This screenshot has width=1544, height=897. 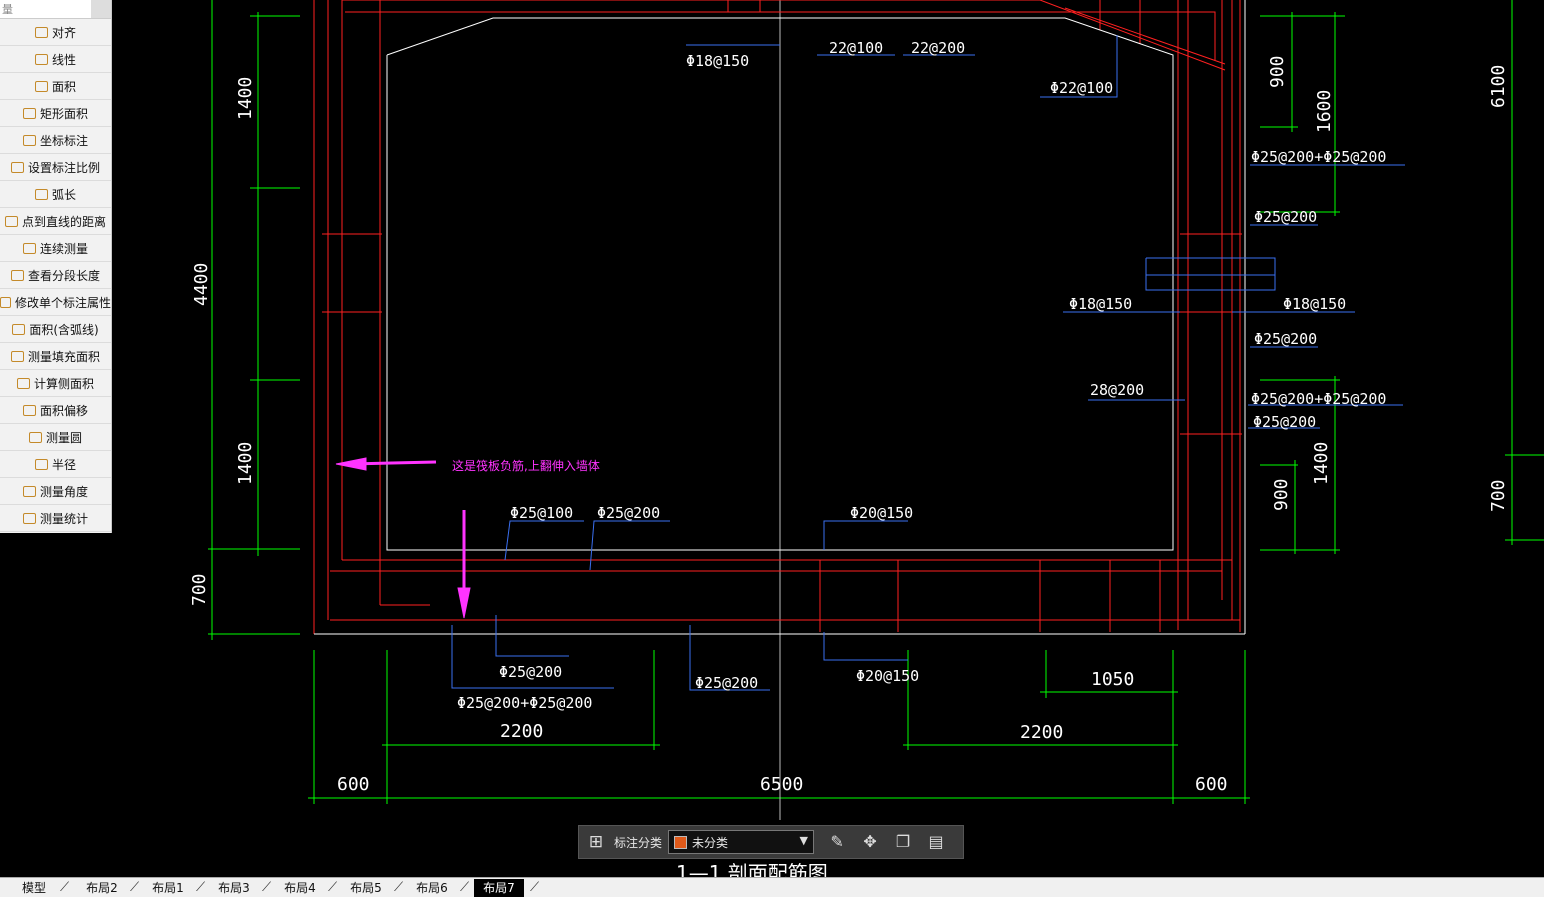 What do you see at coordinates (63, 518) in the screenshot?
I see `tool-item-label: 测量统计` at bounding box center [63, 518].